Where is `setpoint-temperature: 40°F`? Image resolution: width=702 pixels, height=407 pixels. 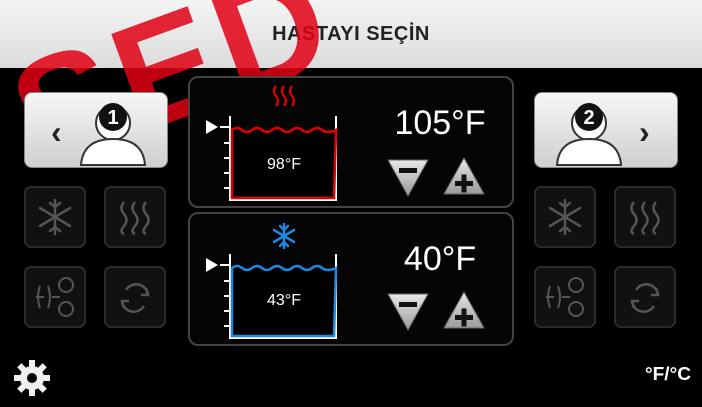
setpoint-temperature: 40°F is located at coordinates (440, 259).